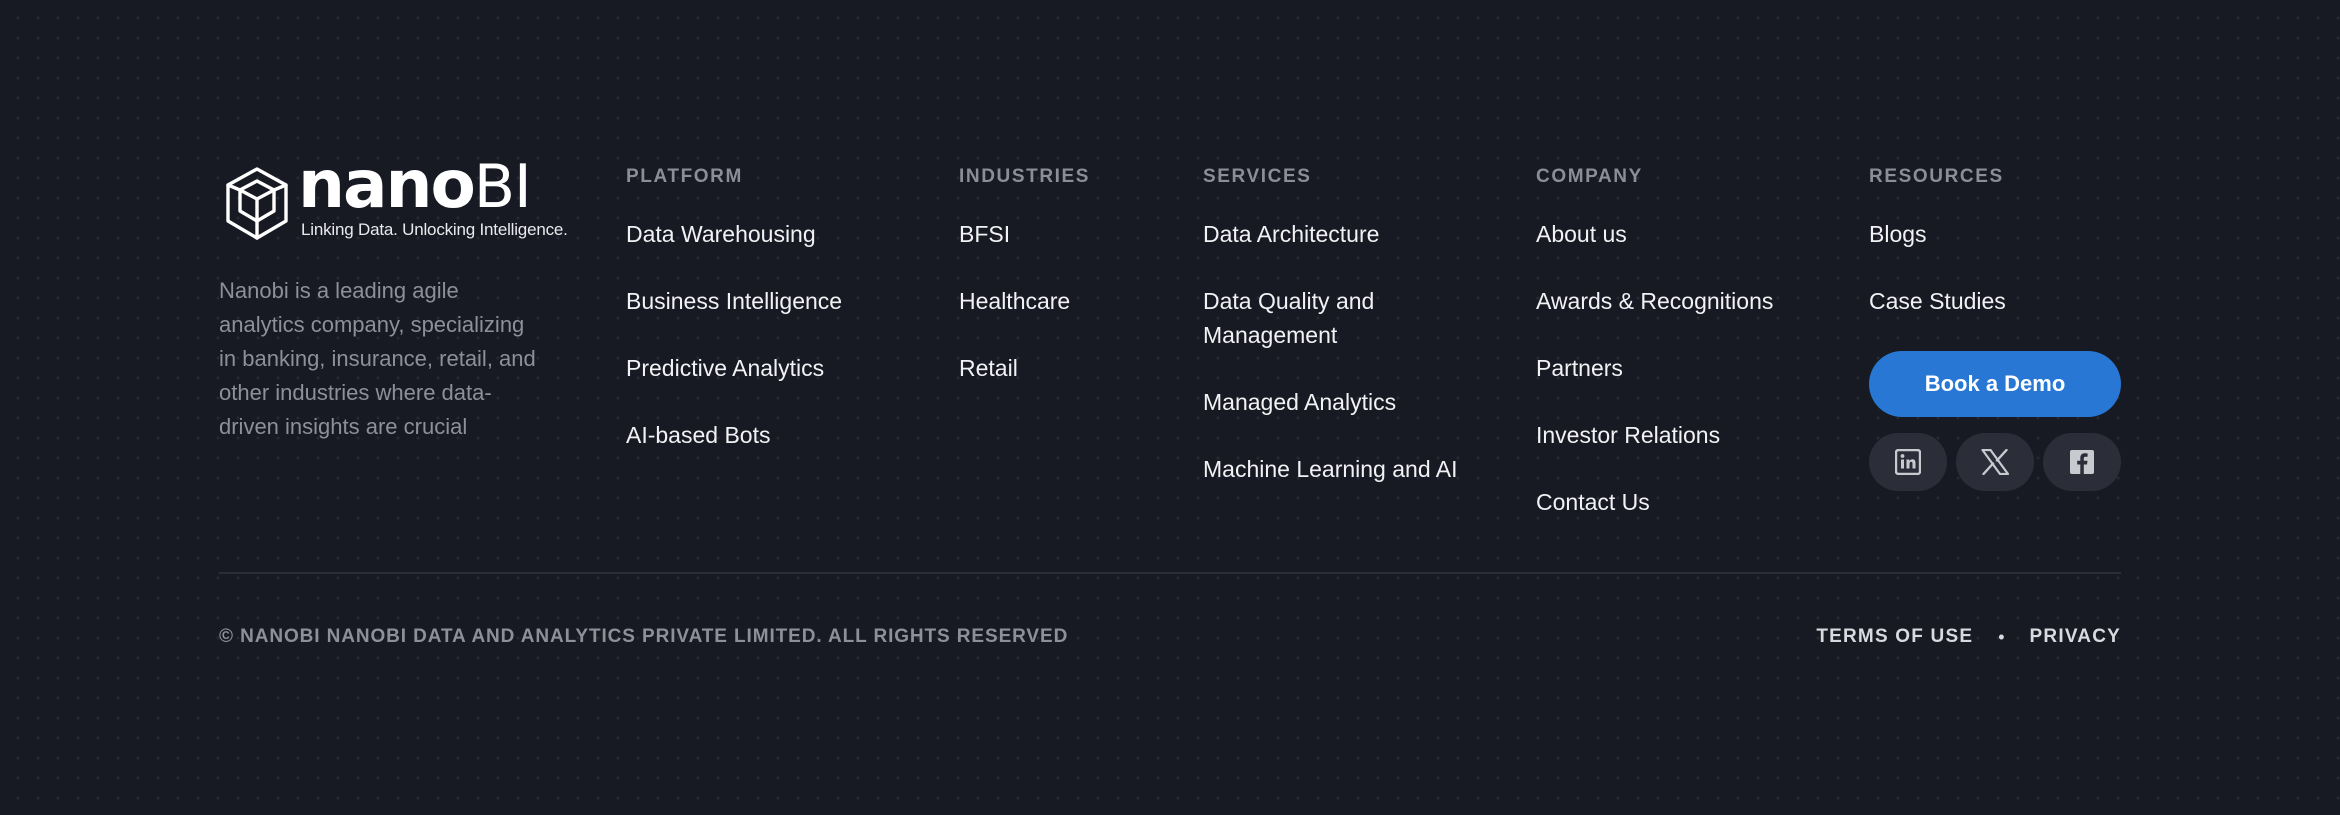 The image size is (2340, 815). I want to click on linkedin-button, so click(1908, 462).